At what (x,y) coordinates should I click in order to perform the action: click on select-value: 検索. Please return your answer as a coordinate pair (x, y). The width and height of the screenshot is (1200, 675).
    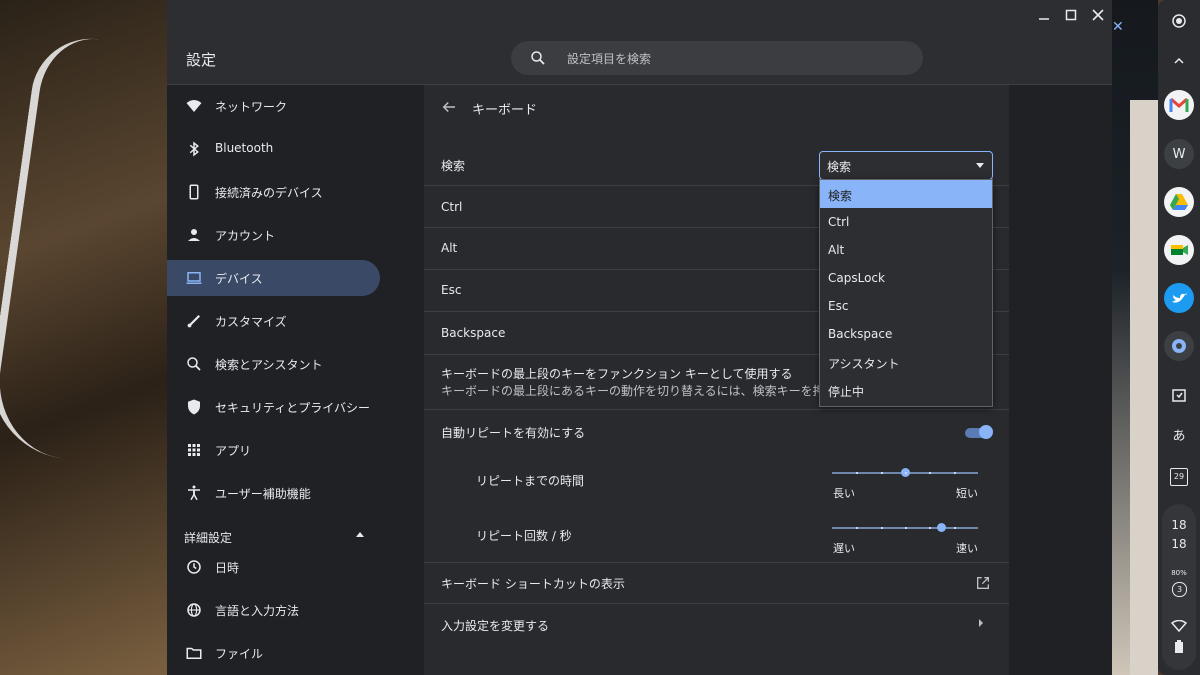
    Looking at the image, I should click on (839, 167).